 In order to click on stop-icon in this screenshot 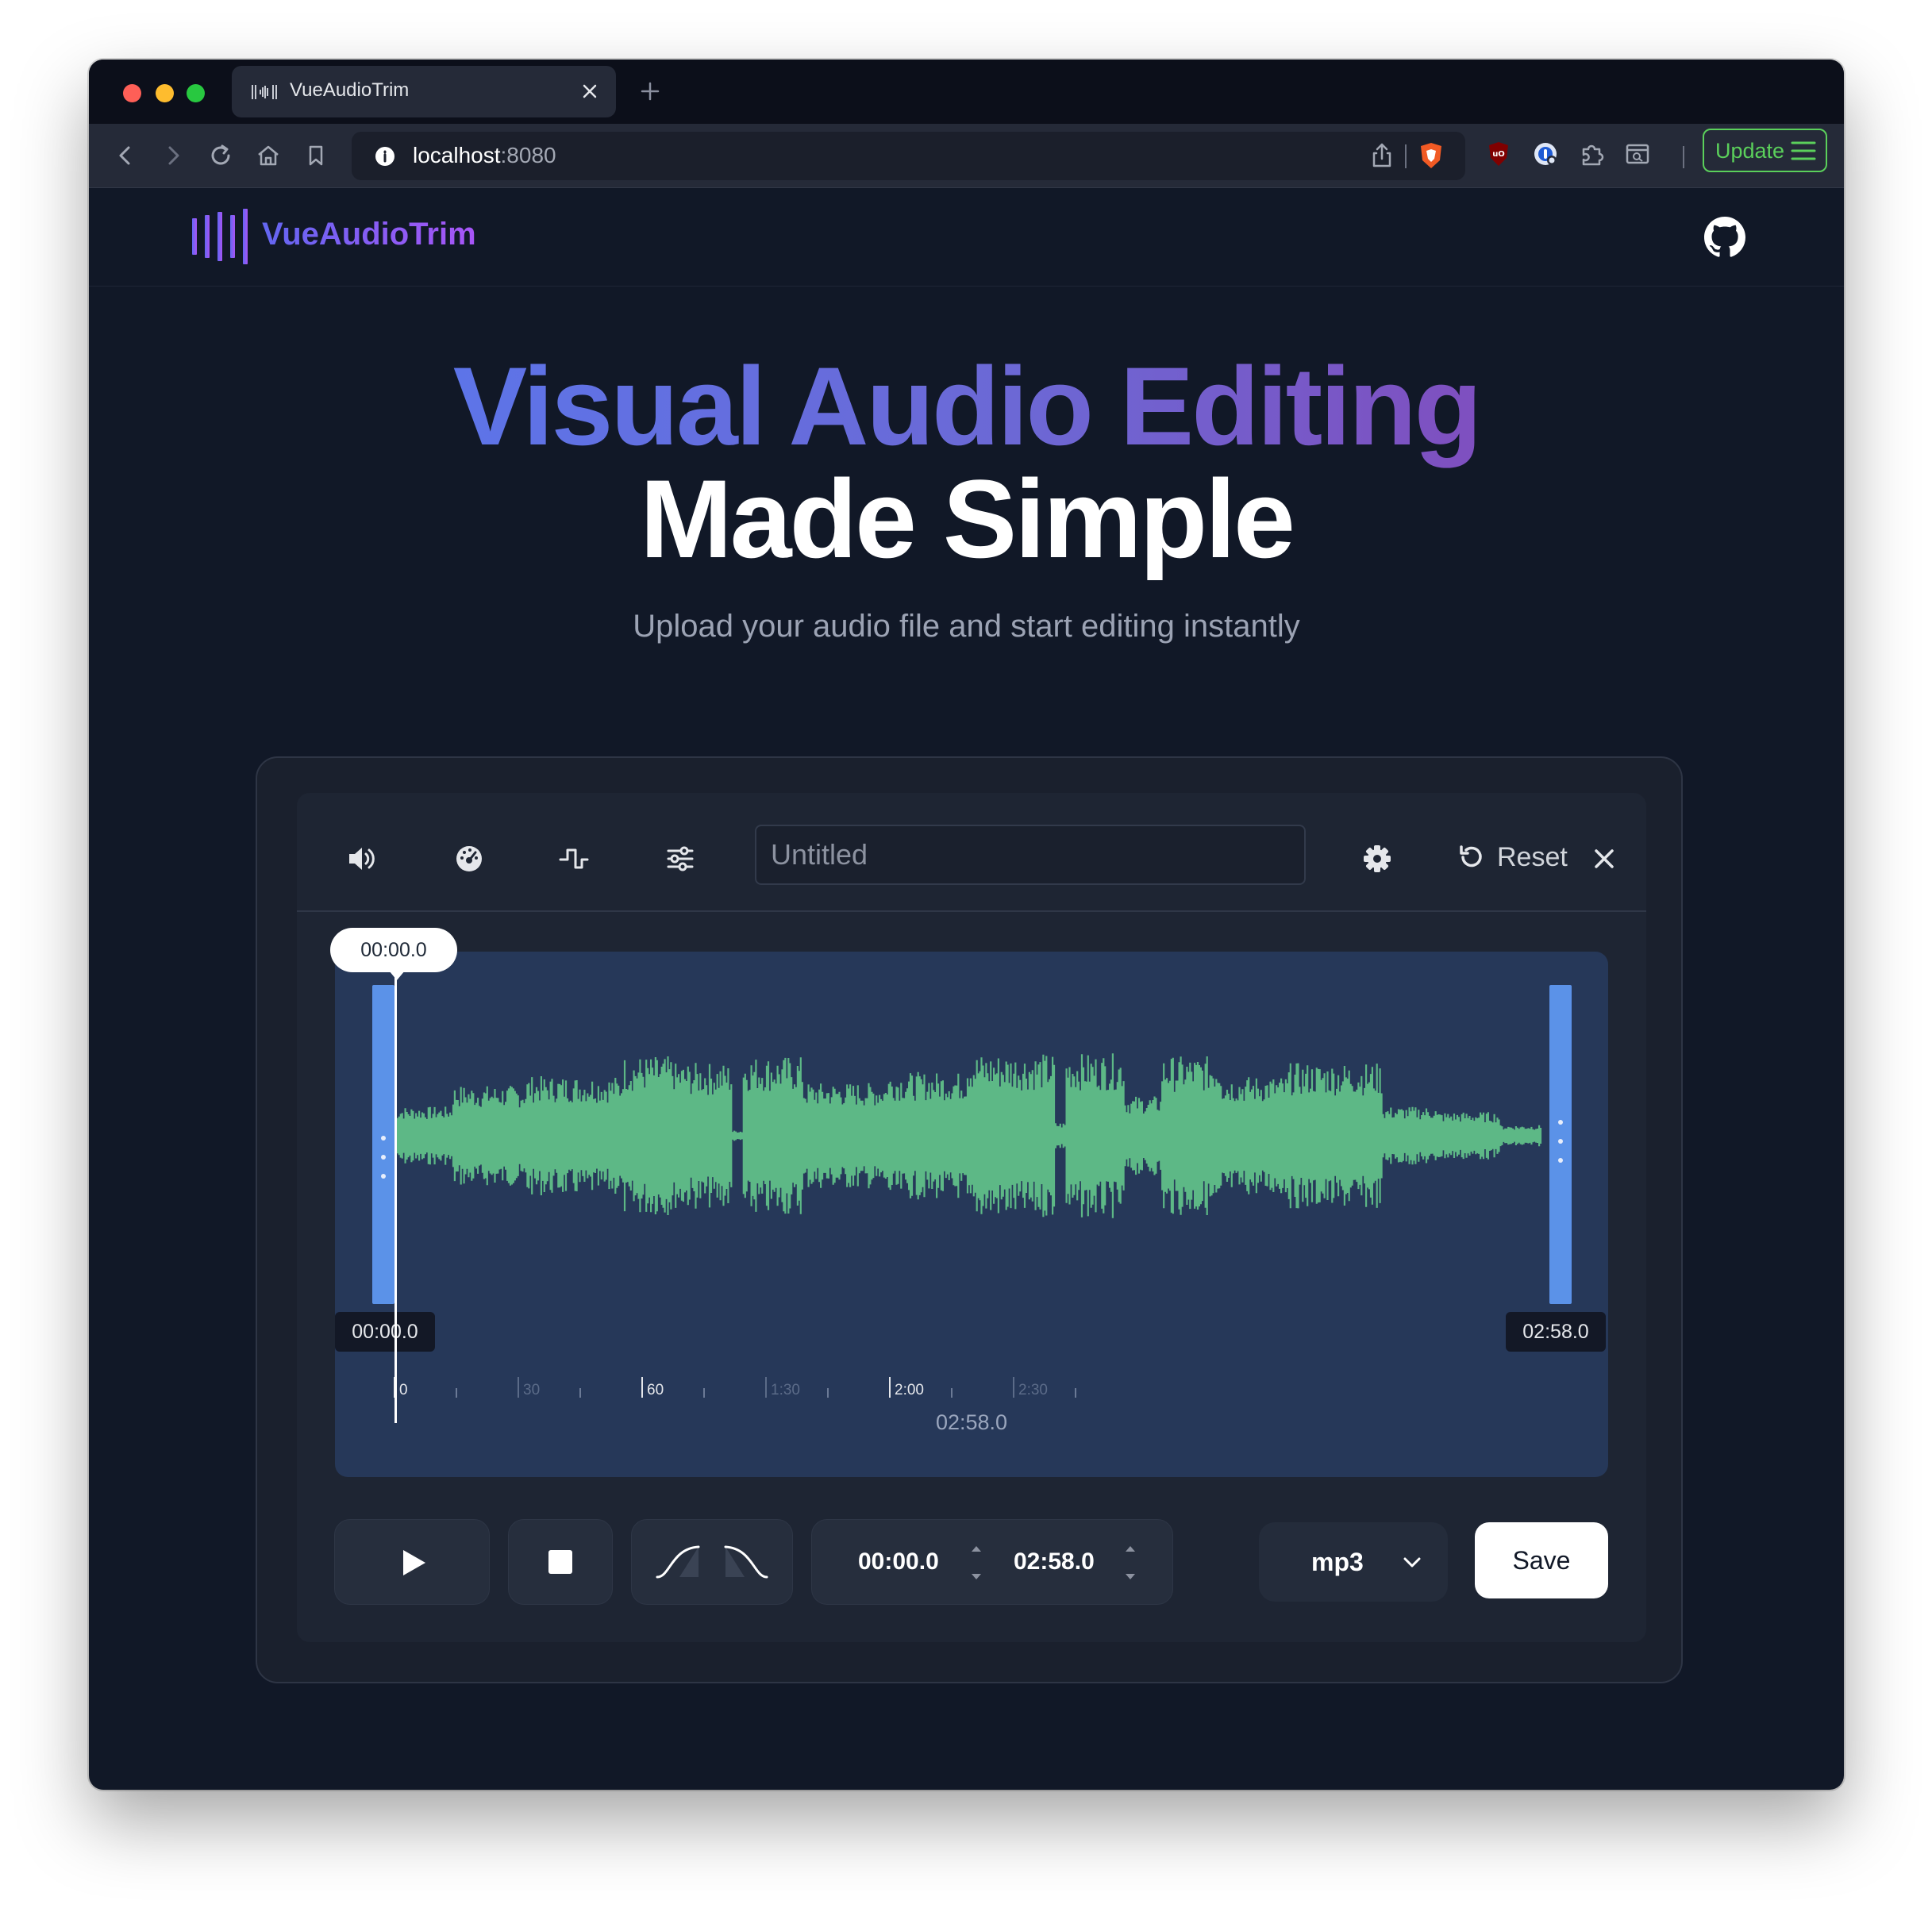, I will do `click(560, 1562)`.